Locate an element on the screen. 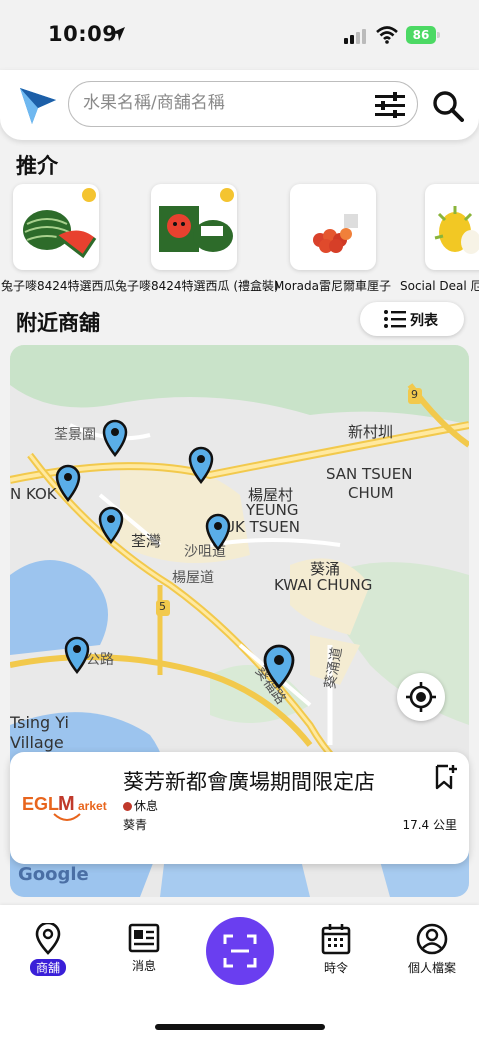 This screenshot has height=1039, width=479. recommend-item: Social Deal 厄瓜 is located at coordinates (439, 239).